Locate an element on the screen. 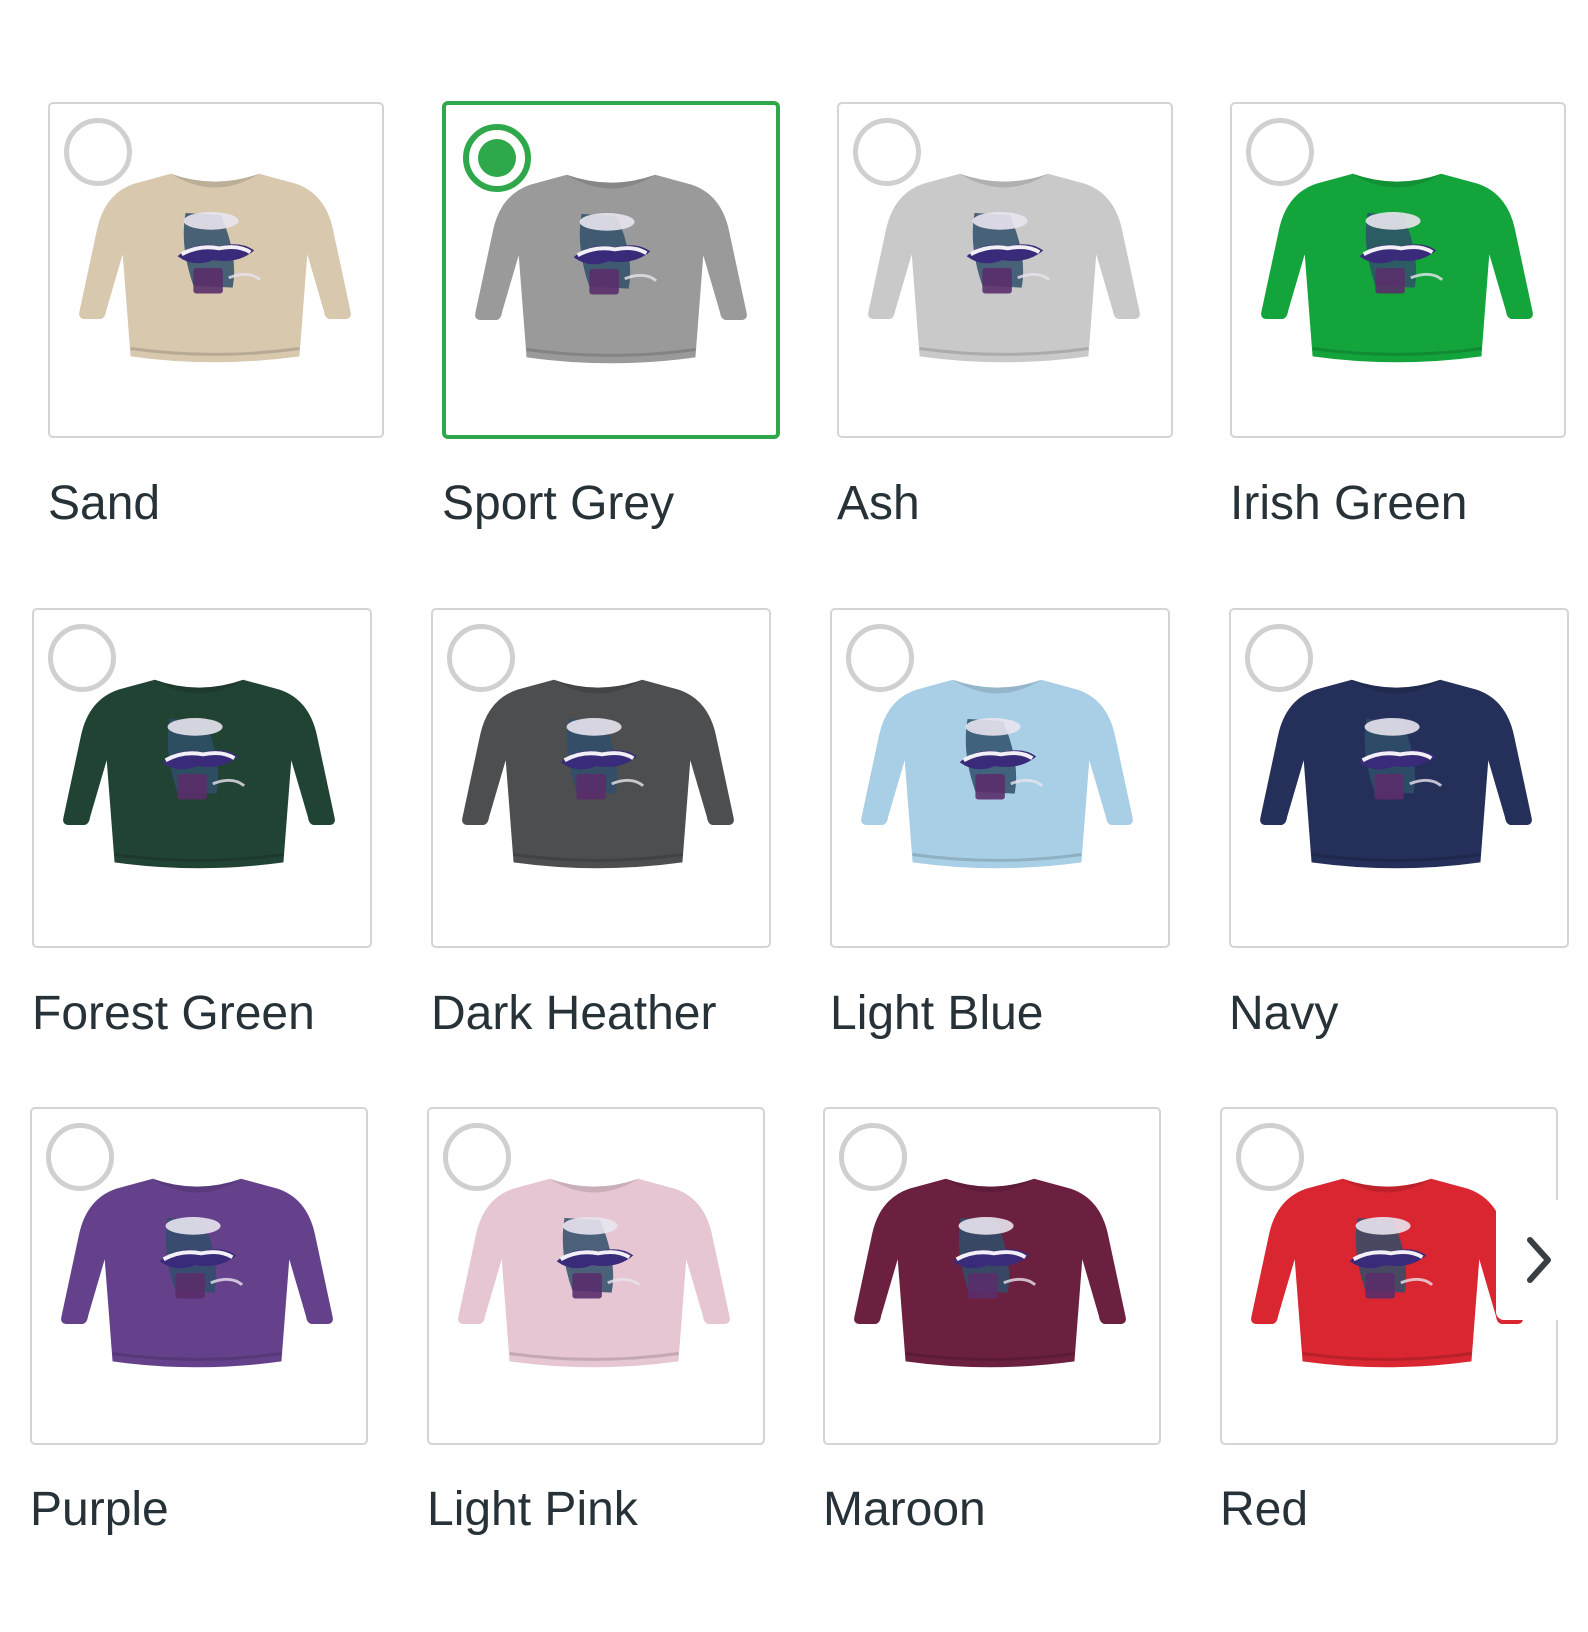  swatch-label-maroon: Maroon is located at coordinates (904, 1509).